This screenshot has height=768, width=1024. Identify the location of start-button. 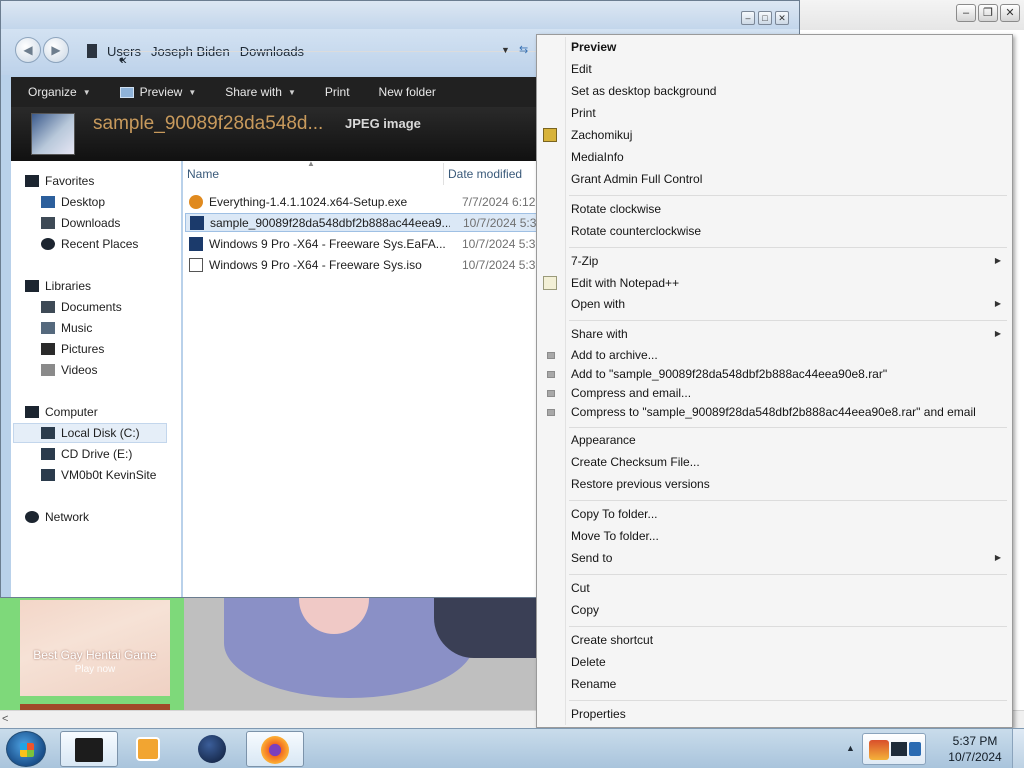
(26, 749).